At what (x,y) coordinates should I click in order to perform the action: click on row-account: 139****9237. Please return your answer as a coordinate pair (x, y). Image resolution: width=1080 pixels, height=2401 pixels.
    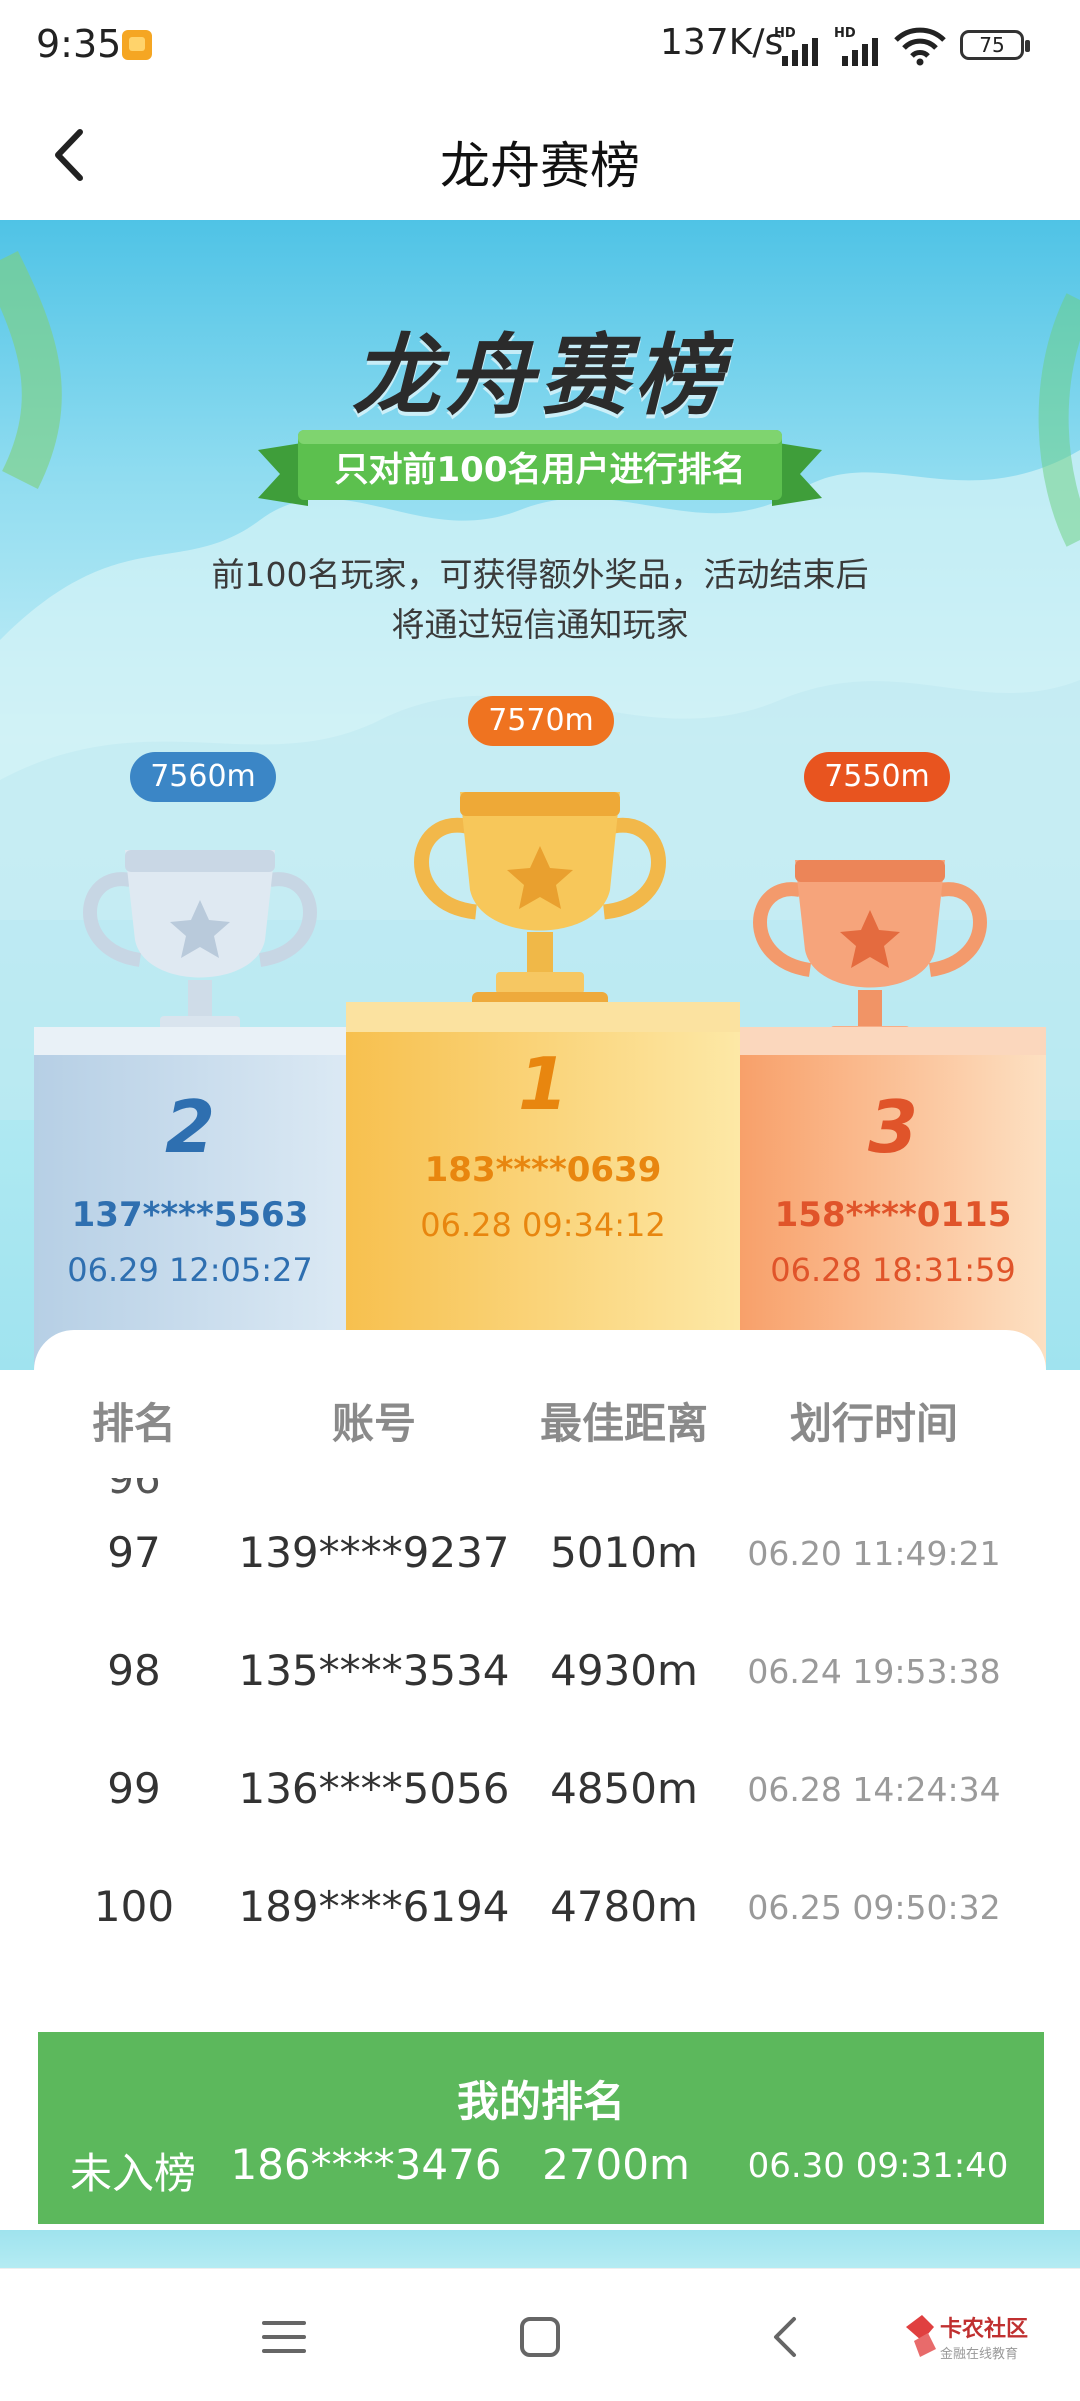
    Looking at the image, I should click on (374, 1552).